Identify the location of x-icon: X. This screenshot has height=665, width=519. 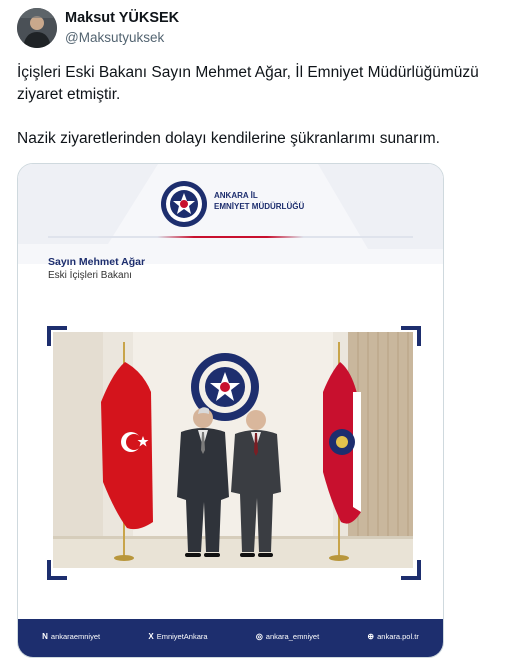
(151, 636).